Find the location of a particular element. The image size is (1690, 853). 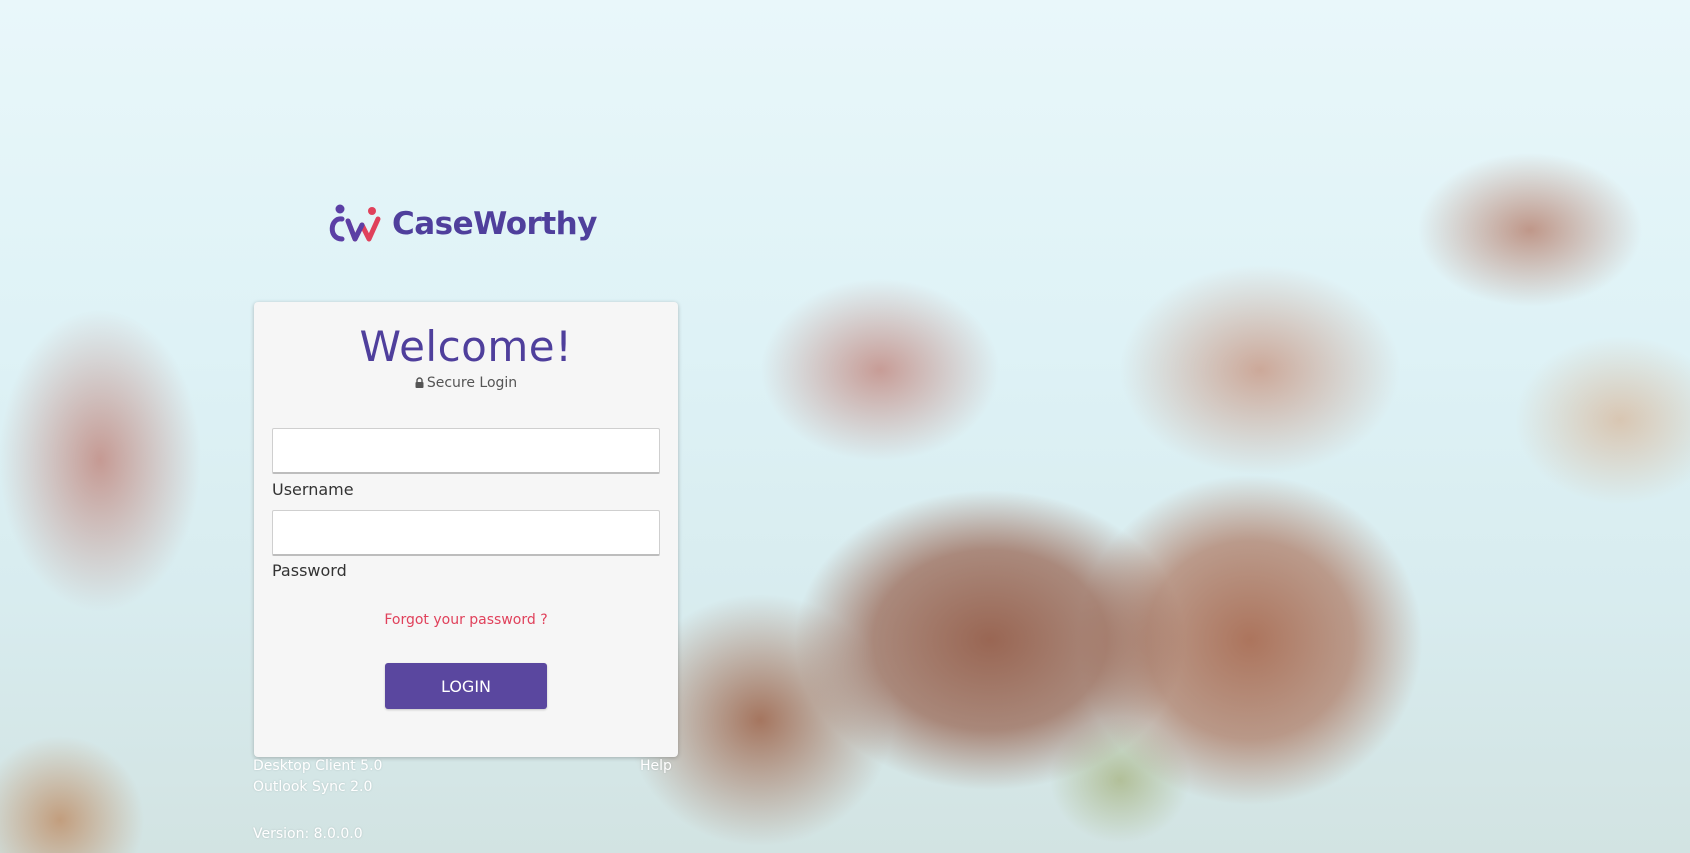

forgot-password-link: Forgot your password ? is located at coordinates (466, 620).